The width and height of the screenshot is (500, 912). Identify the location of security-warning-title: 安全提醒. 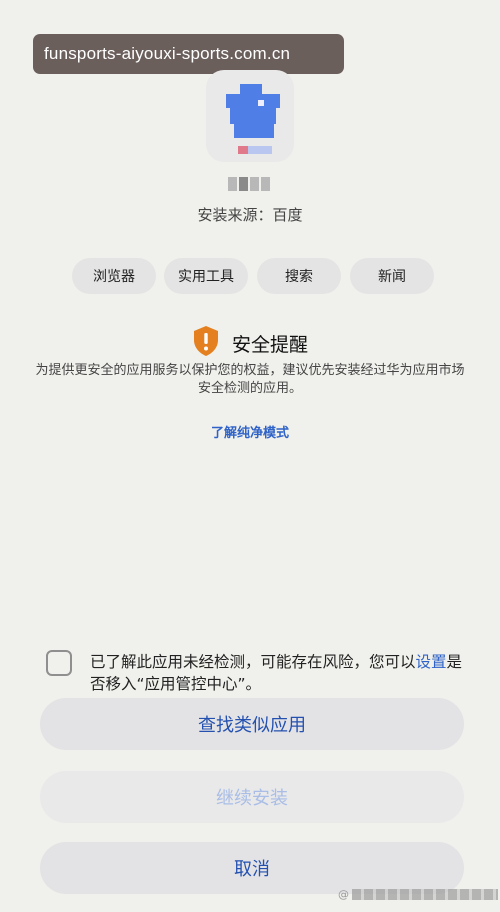
(269, 344).